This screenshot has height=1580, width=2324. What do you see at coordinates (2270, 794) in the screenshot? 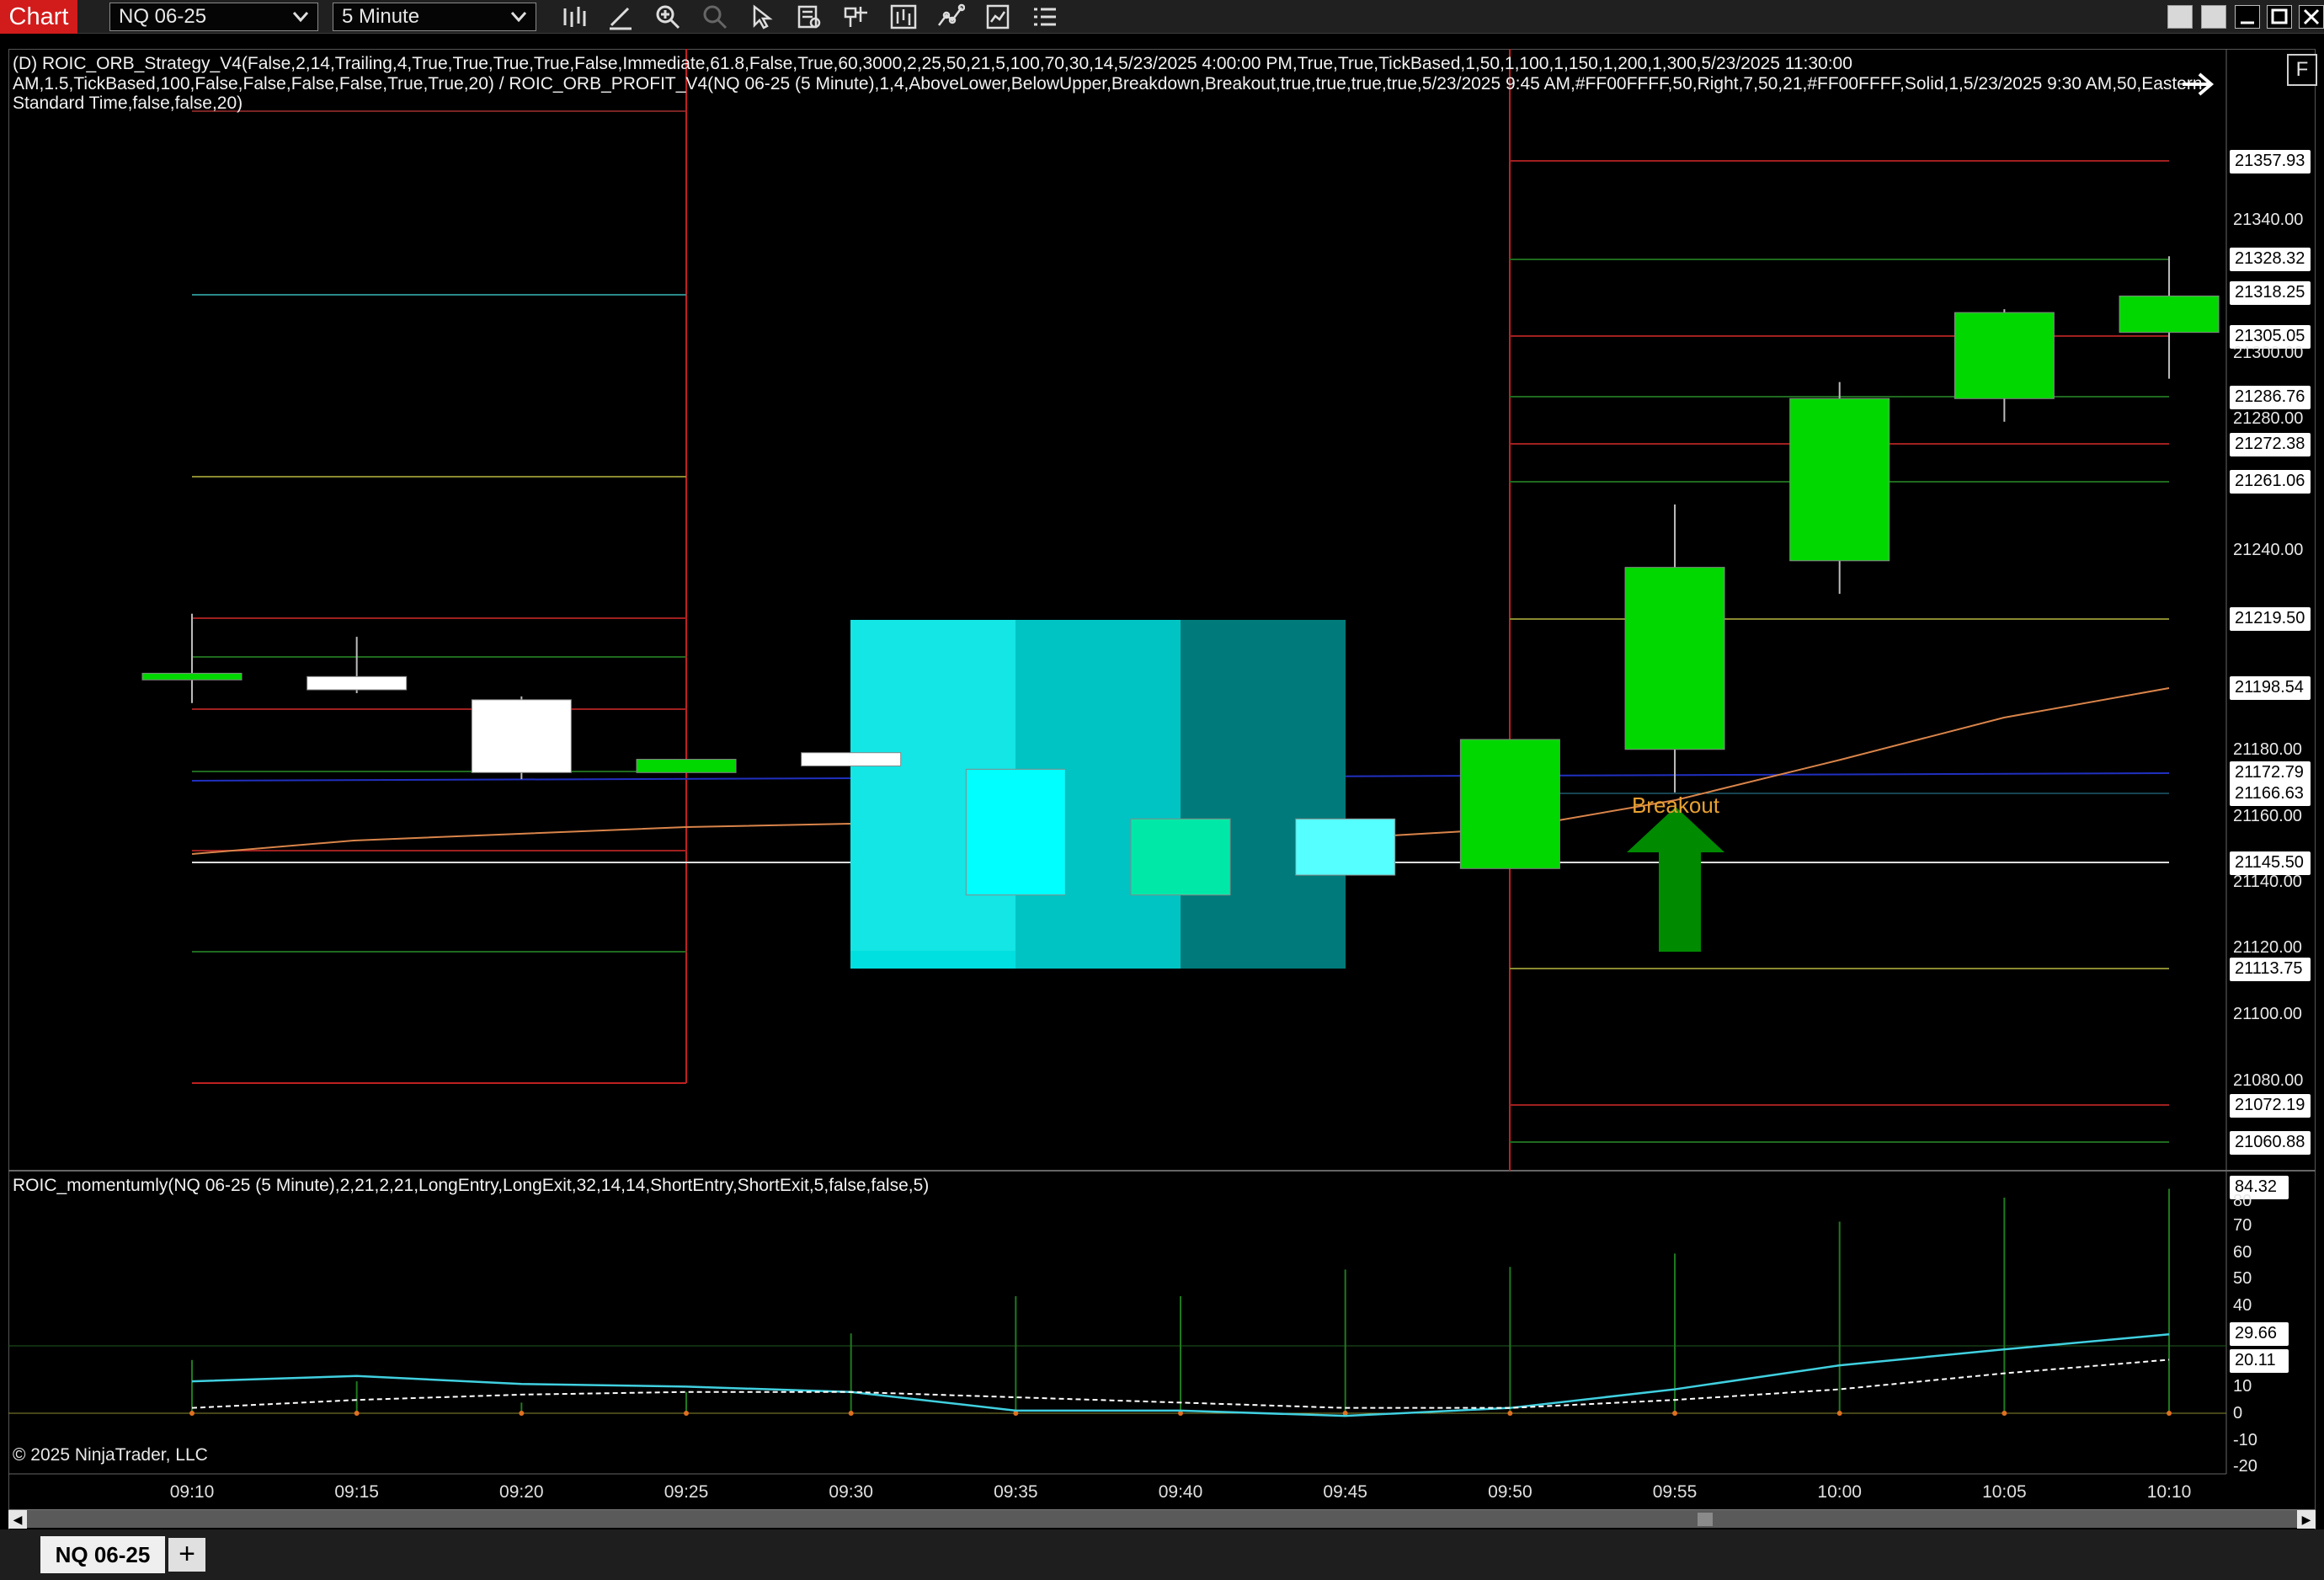
I see `price-level-badge: 21166.63` at bounding box center [2270, 794].